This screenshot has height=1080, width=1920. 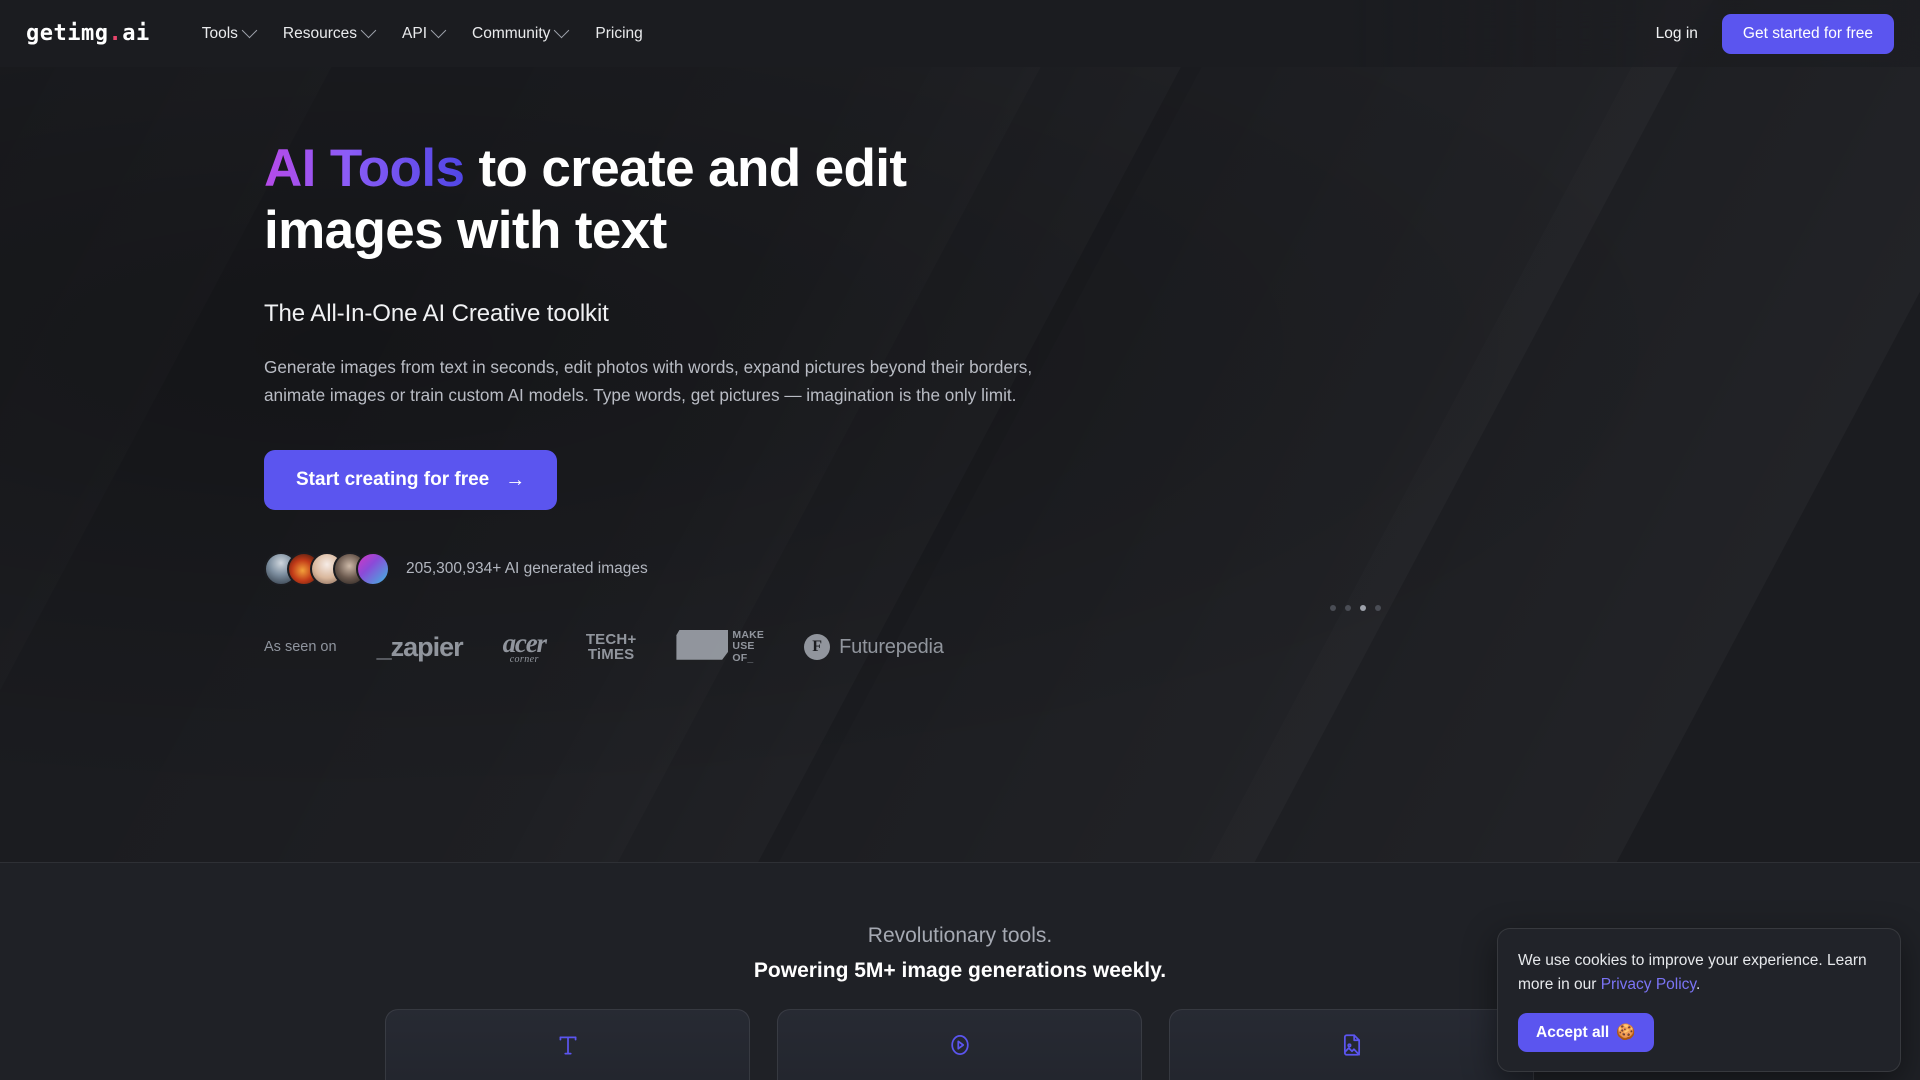 I want to click on tool-card-image-file, so click(x=1351, y=1044).